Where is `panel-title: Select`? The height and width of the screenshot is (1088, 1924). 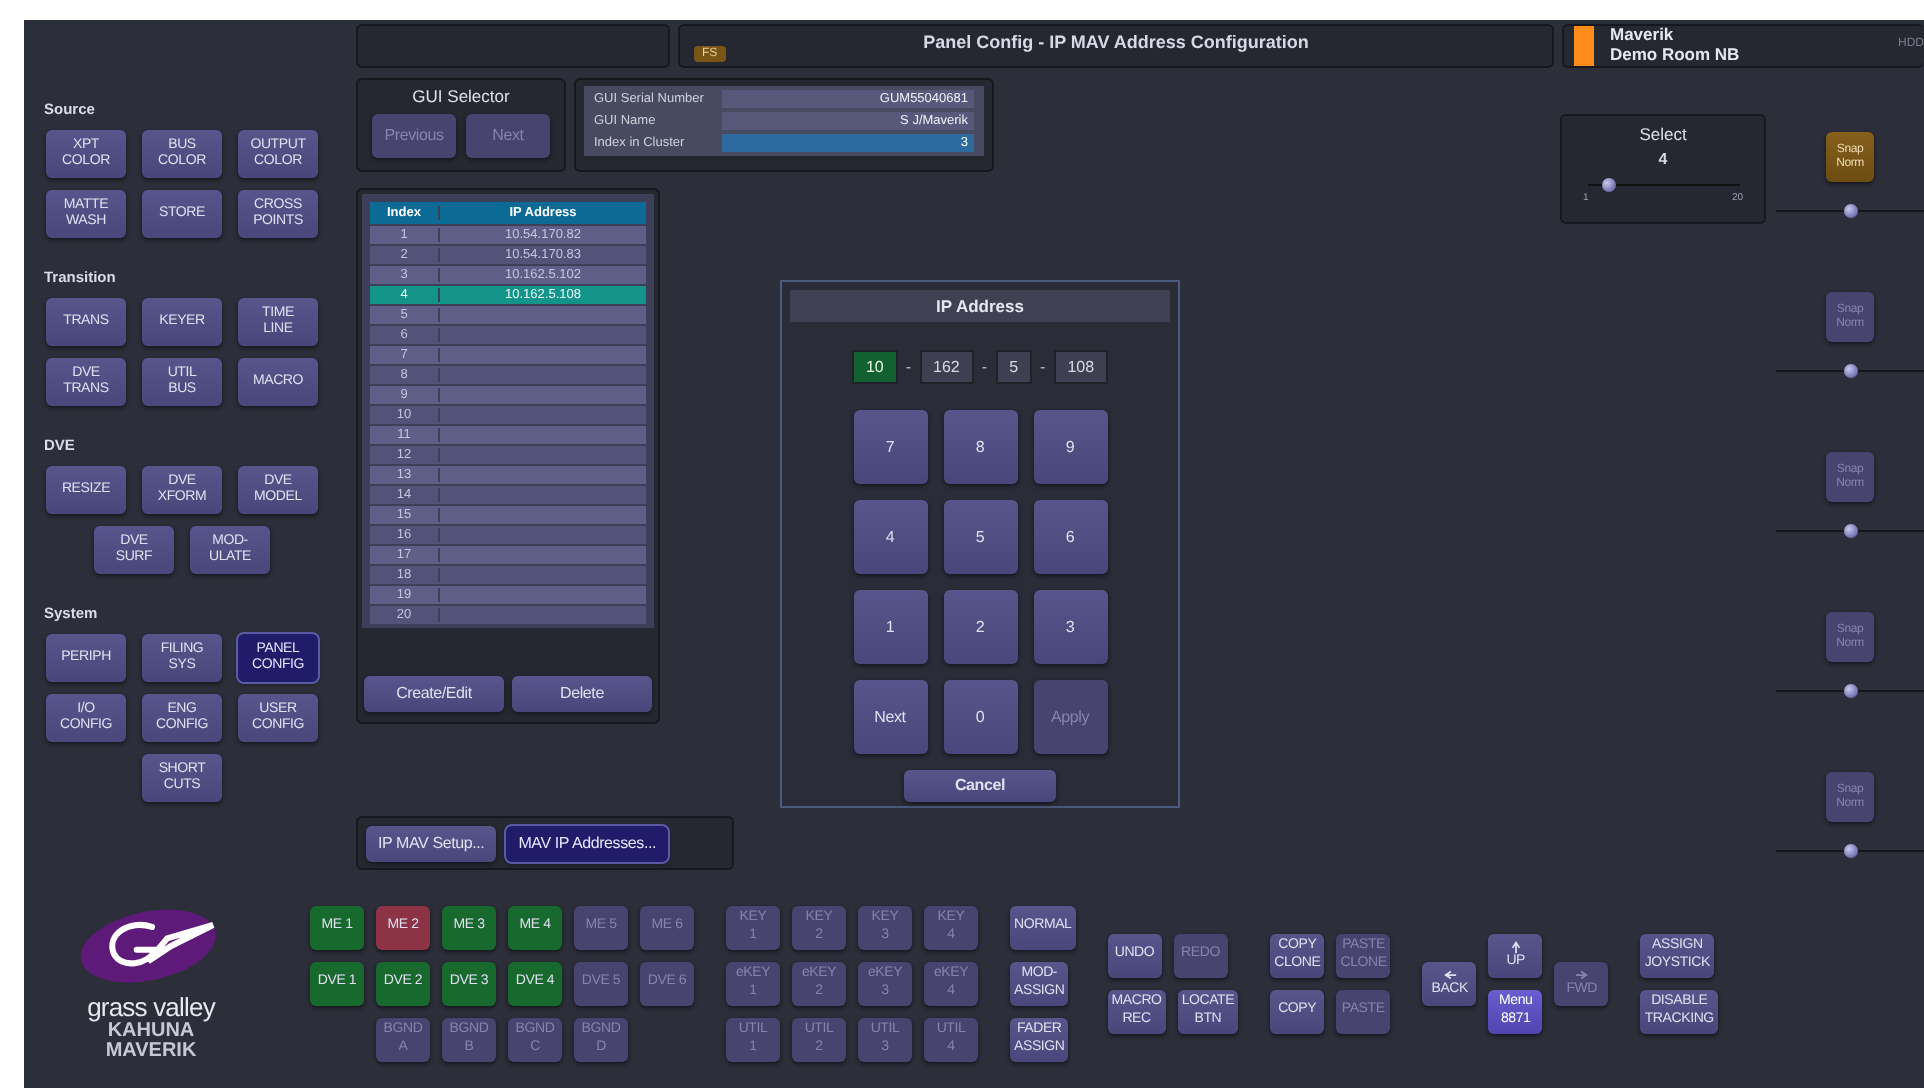
panel-title: Select is located at coordinates (1663, 134).